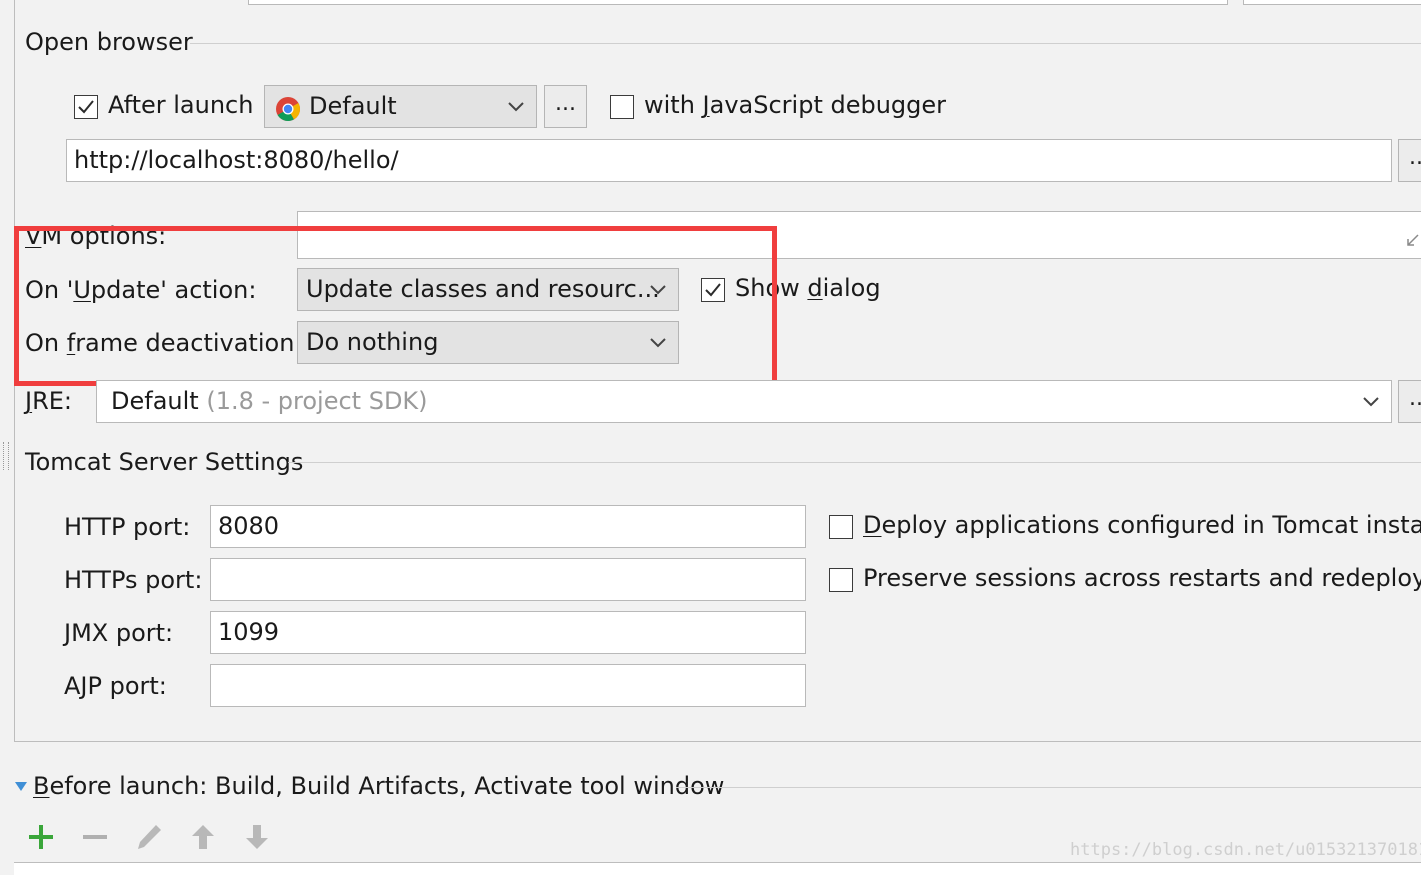  What do you see at coordinates (353, 106) in the screenshot?
I see `browser-select-value: Default` at bounding box center [353, 106].